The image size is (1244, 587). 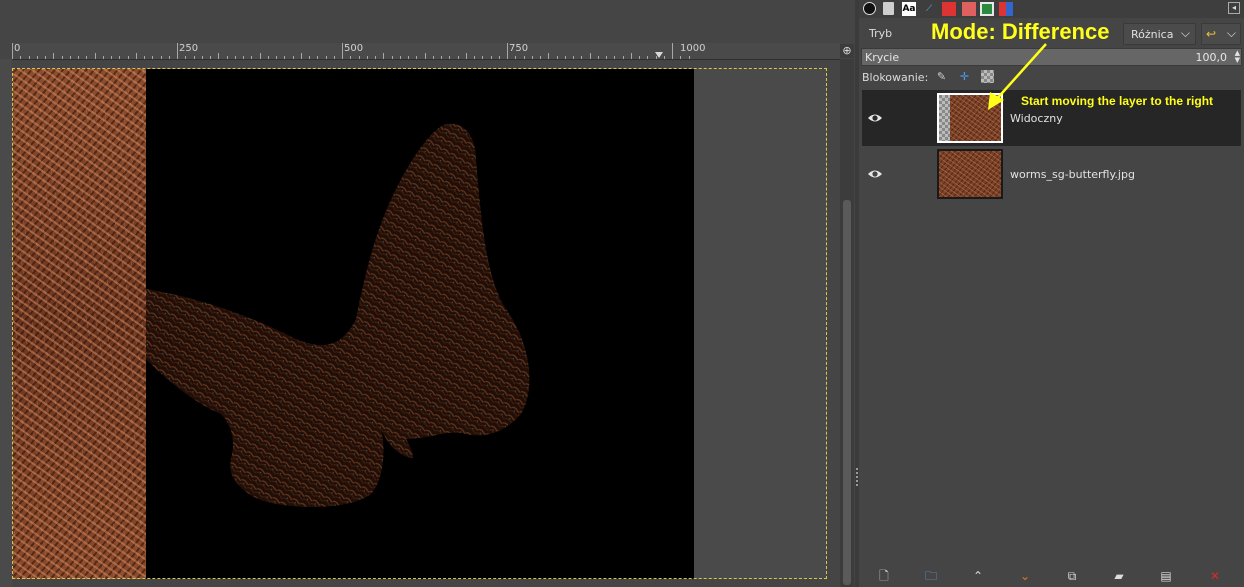 I want to click on layer-thumbnail, so click(x=970, y=174).